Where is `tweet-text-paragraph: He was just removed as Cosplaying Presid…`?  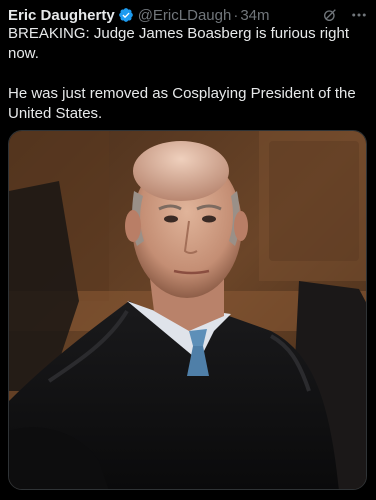 tweet-text-paragraph: He was just removed as Cosplaying Presid… is located at coordinates (182, 103).